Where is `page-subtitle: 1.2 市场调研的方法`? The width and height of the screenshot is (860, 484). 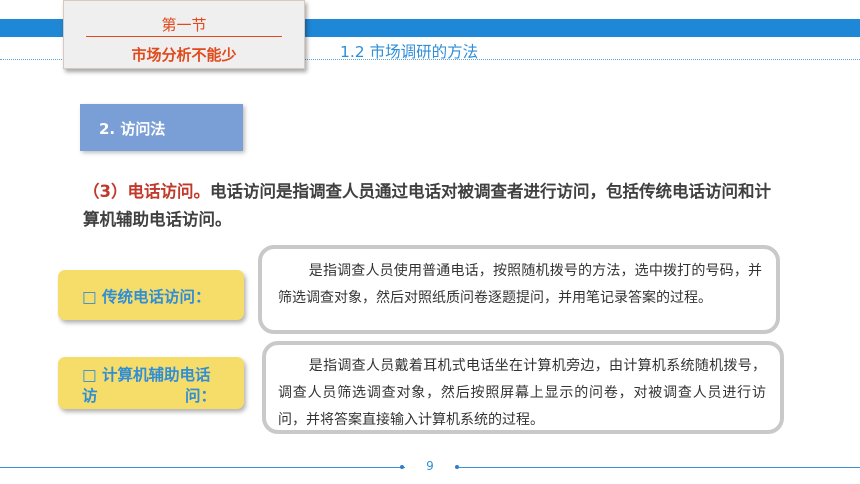
page-subtitle: 1.2 市场调研的方法 is located at coordinates (409, 52).